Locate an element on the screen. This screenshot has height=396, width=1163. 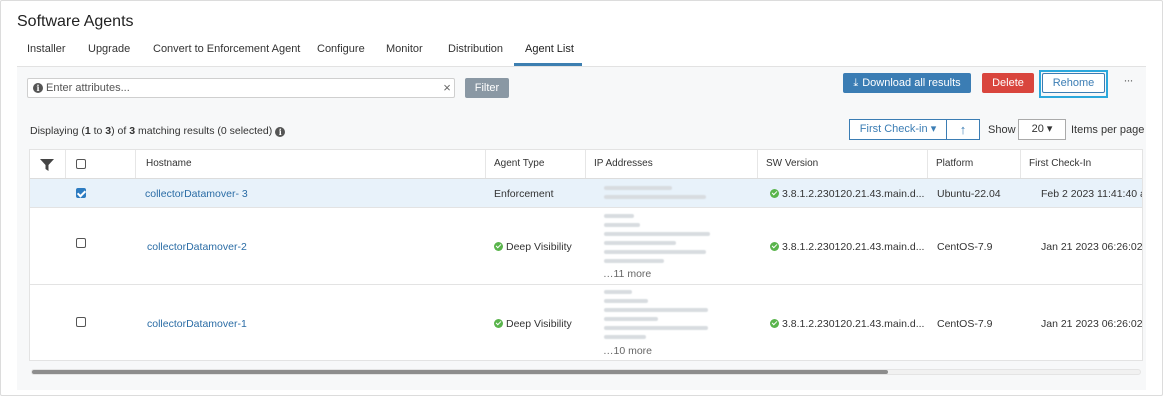
column-header-first-check-in: First Check-In is located at coordinates (1081, 164).